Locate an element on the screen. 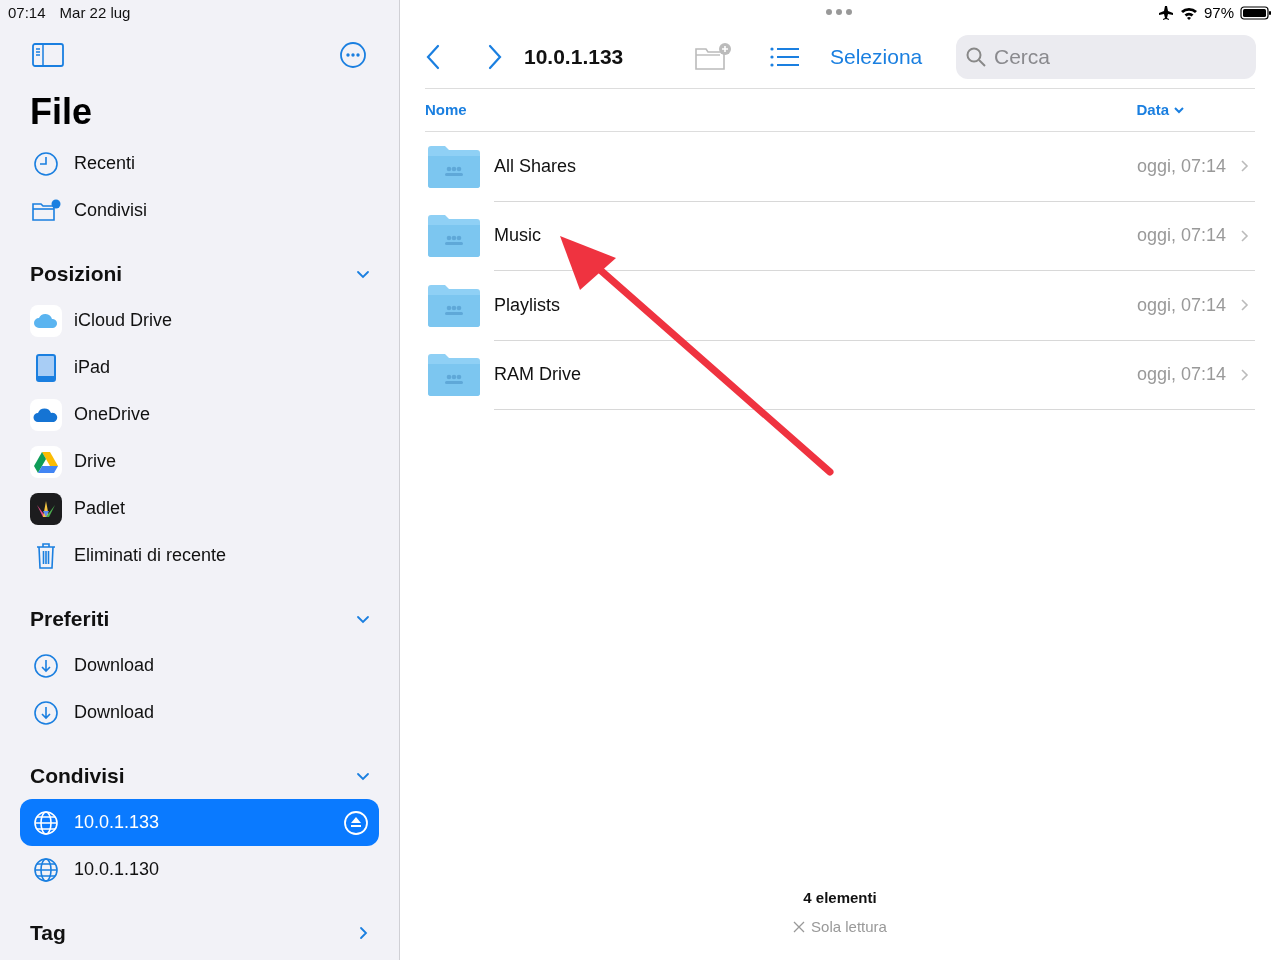  sidebar-item-label: 10.0.1.133 is located at coordinates (117, 822).